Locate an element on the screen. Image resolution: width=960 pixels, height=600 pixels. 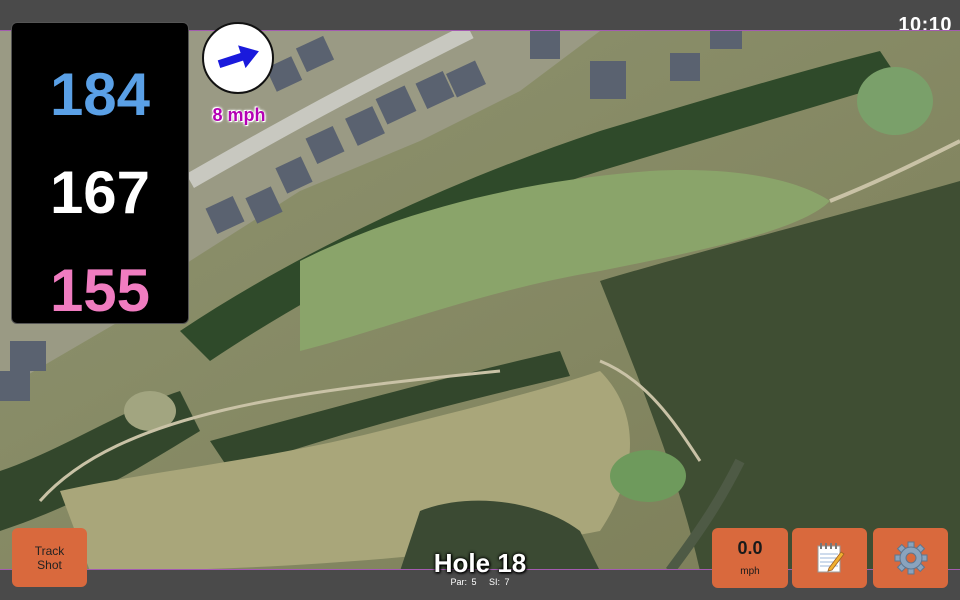
wind-speed: 8 mph is located at coordinates (239, 115).